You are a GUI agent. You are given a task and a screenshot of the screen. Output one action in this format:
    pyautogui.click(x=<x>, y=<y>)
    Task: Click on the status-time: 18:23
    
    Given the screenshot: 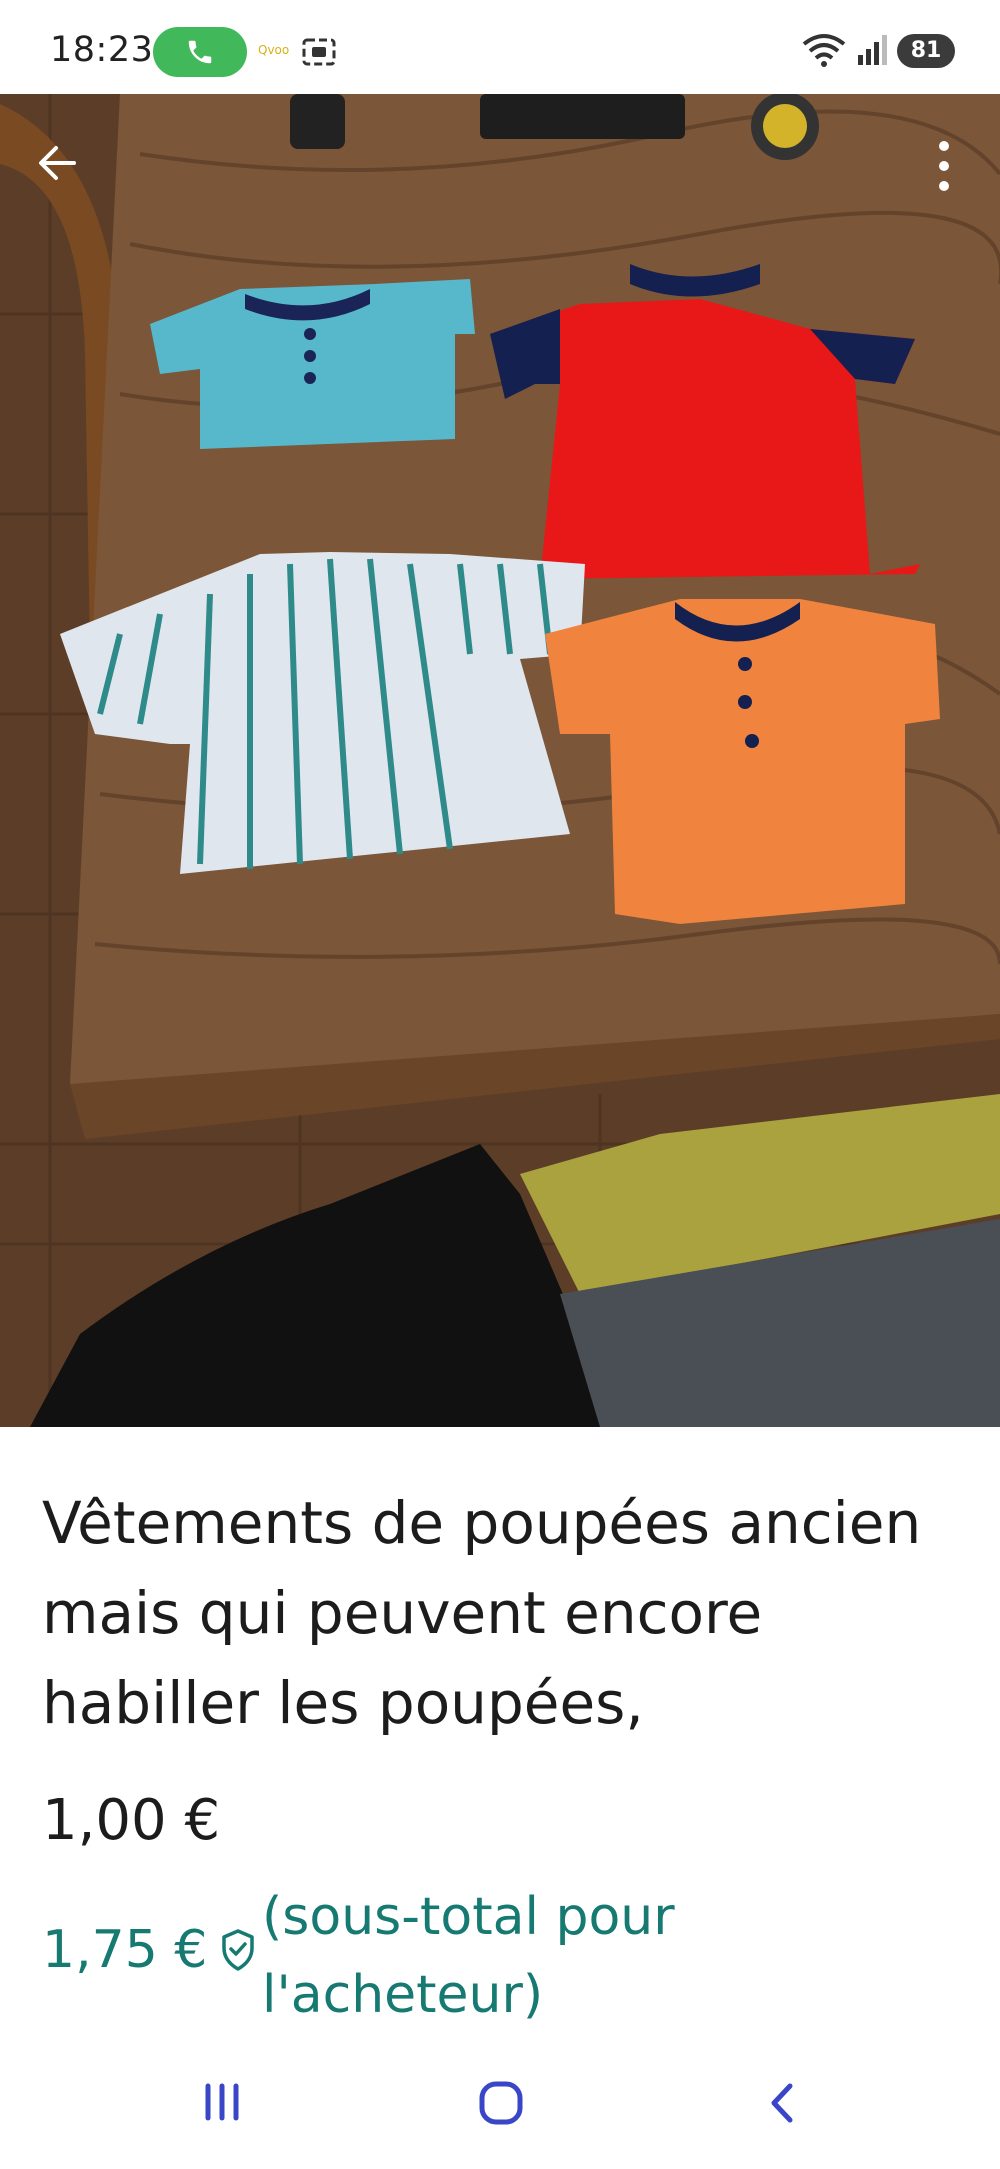 What is the action you would take?
    pyautogui.click(x=102, y=50)
    